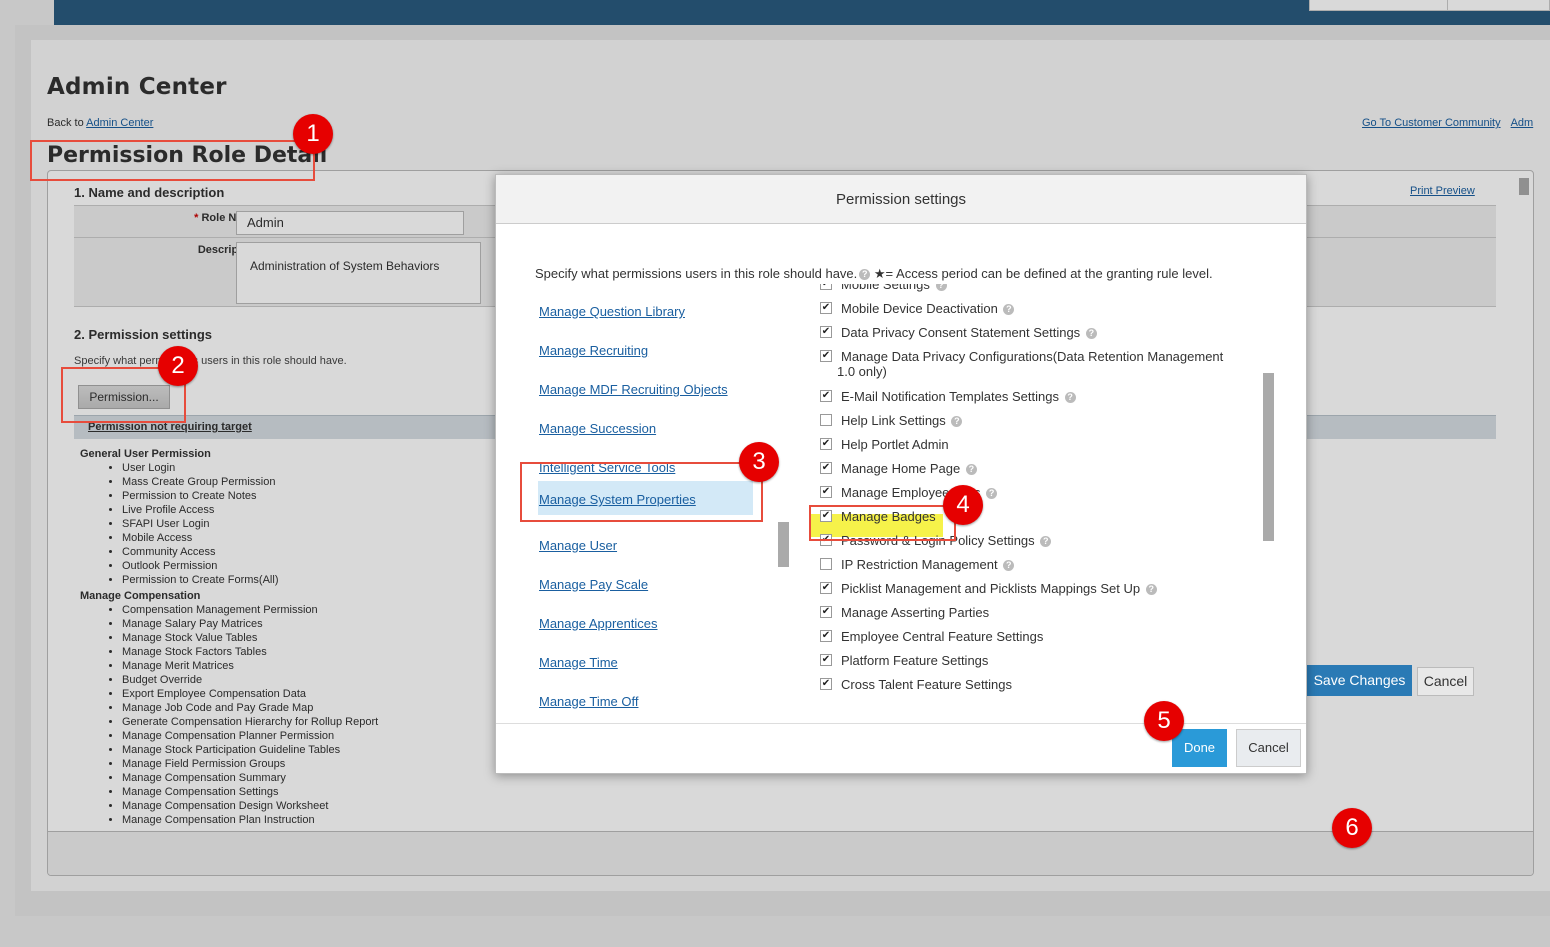  Describe the element at coordinates (645, 663) in the screenshot. I see `category-item: Manage Time` at that location.